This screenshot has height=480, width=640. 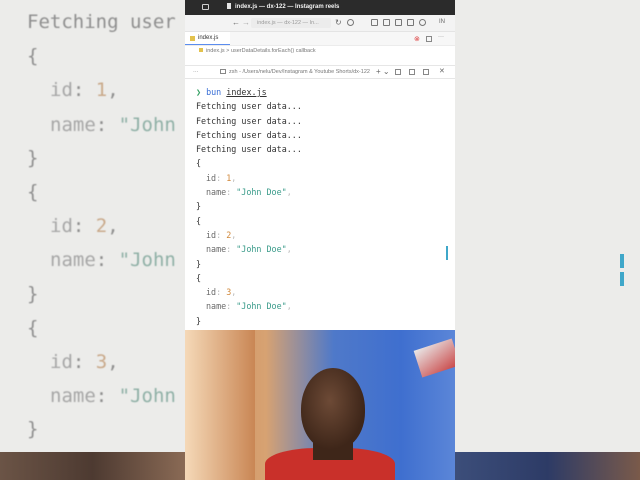 What do you see at coordinates (426, 72) in the screenshot?
I see `panel-overflow-icon` at bounding box center [426, 72].